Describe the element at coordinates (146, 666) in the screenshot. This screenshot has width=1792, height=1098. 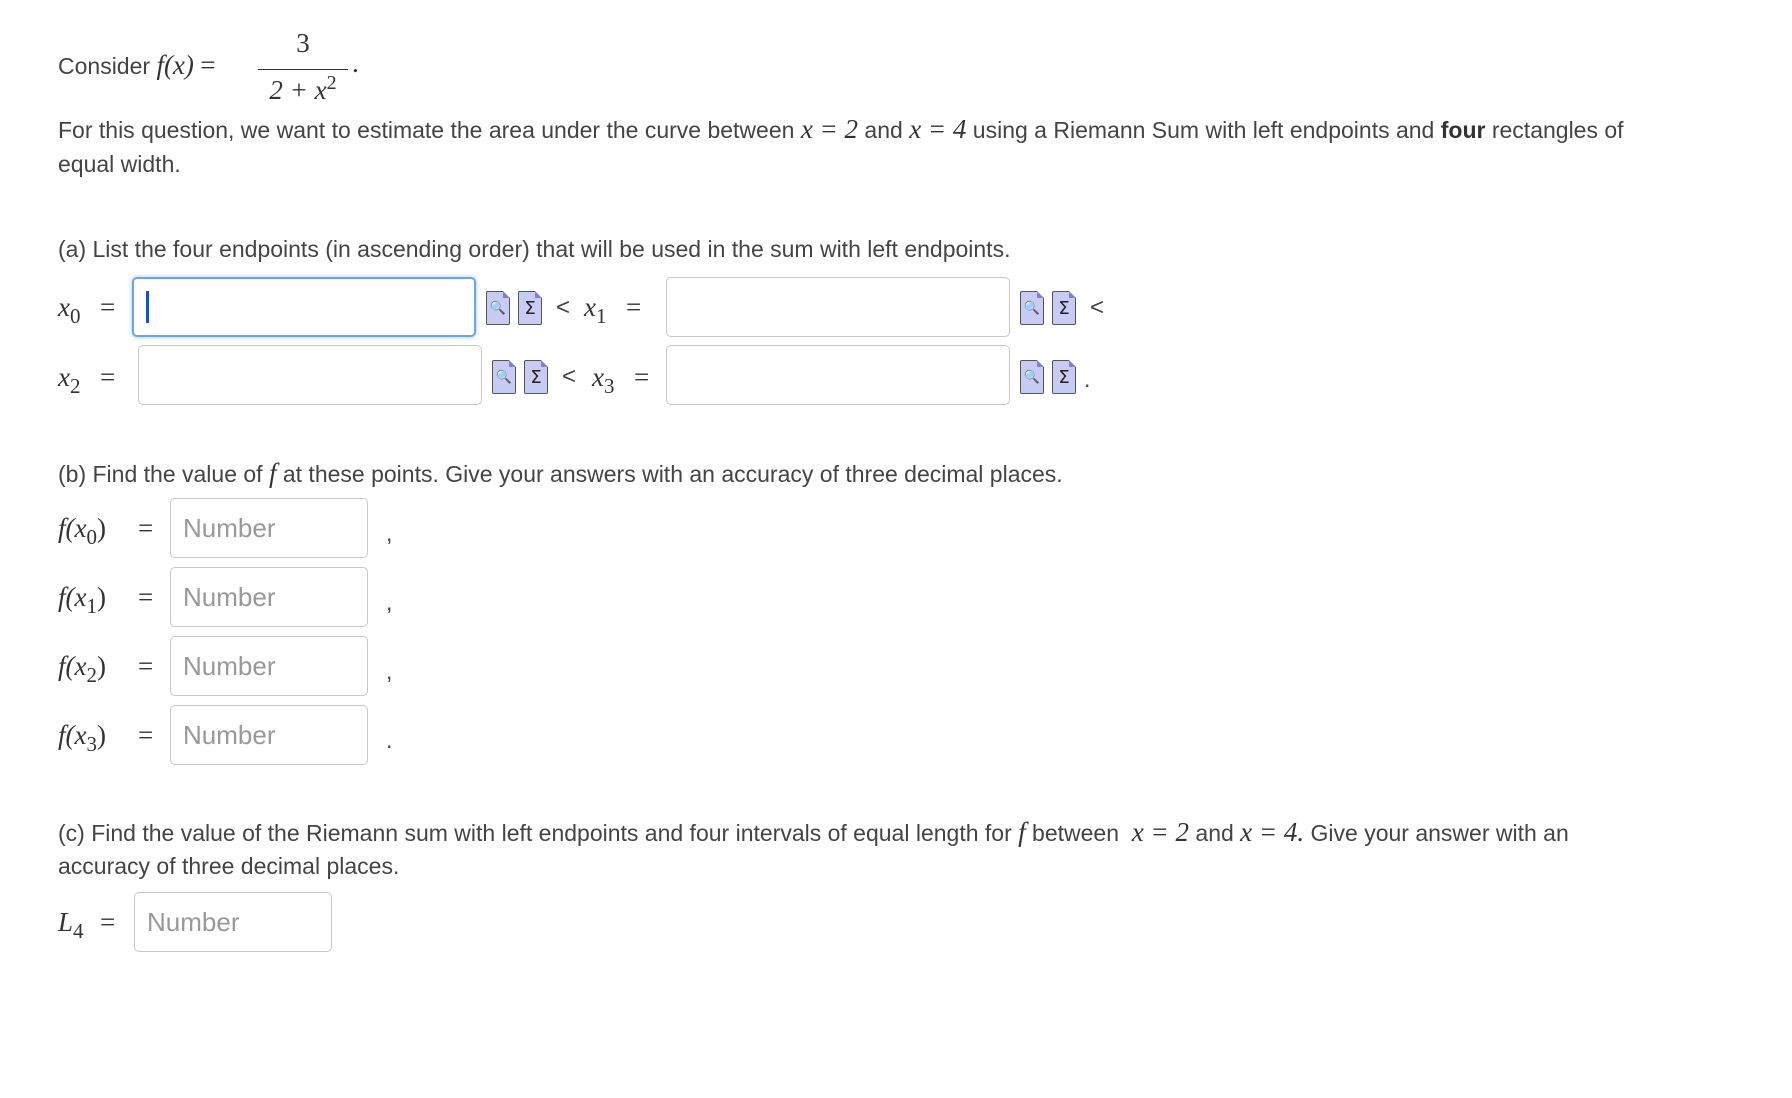
I see `f-x2-equals: =` at that location.